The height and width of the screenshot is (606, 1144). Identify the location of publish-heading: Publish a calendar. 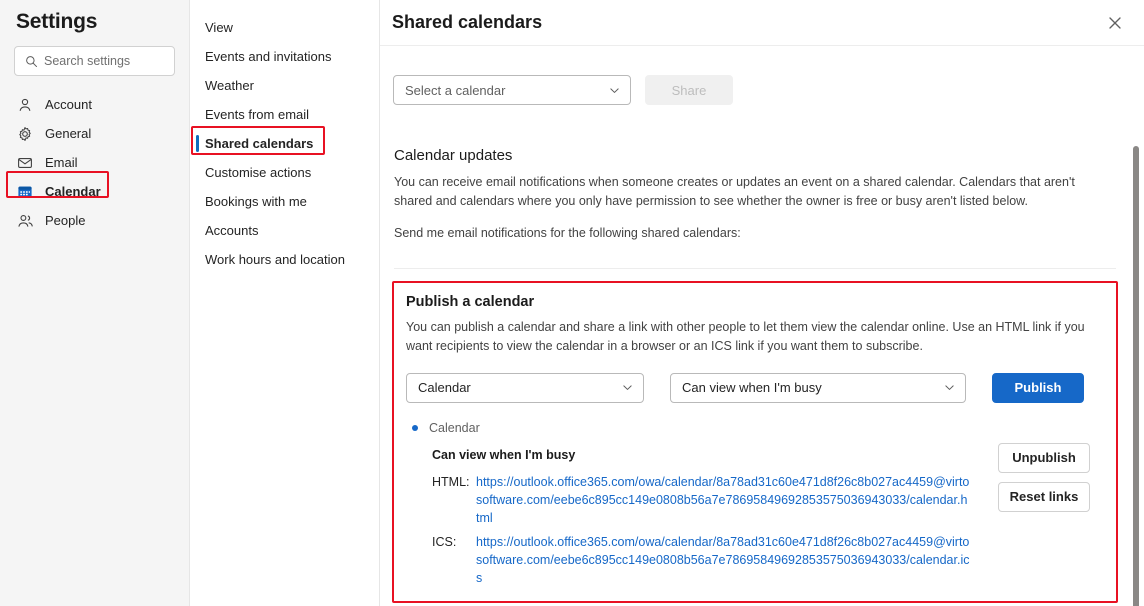
(470, 301).